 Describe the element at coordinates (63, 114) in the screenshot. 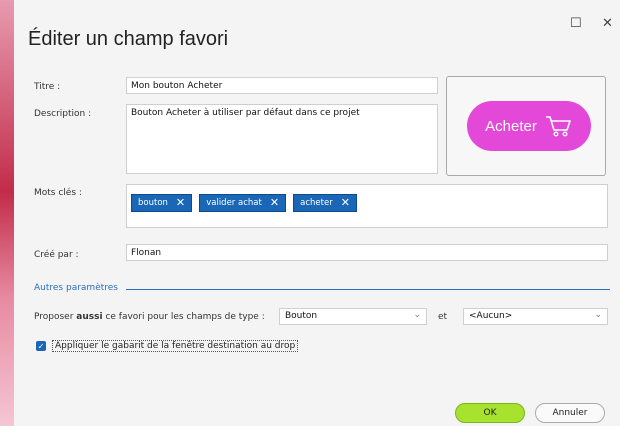

I see `description-label: Description :` at that location.